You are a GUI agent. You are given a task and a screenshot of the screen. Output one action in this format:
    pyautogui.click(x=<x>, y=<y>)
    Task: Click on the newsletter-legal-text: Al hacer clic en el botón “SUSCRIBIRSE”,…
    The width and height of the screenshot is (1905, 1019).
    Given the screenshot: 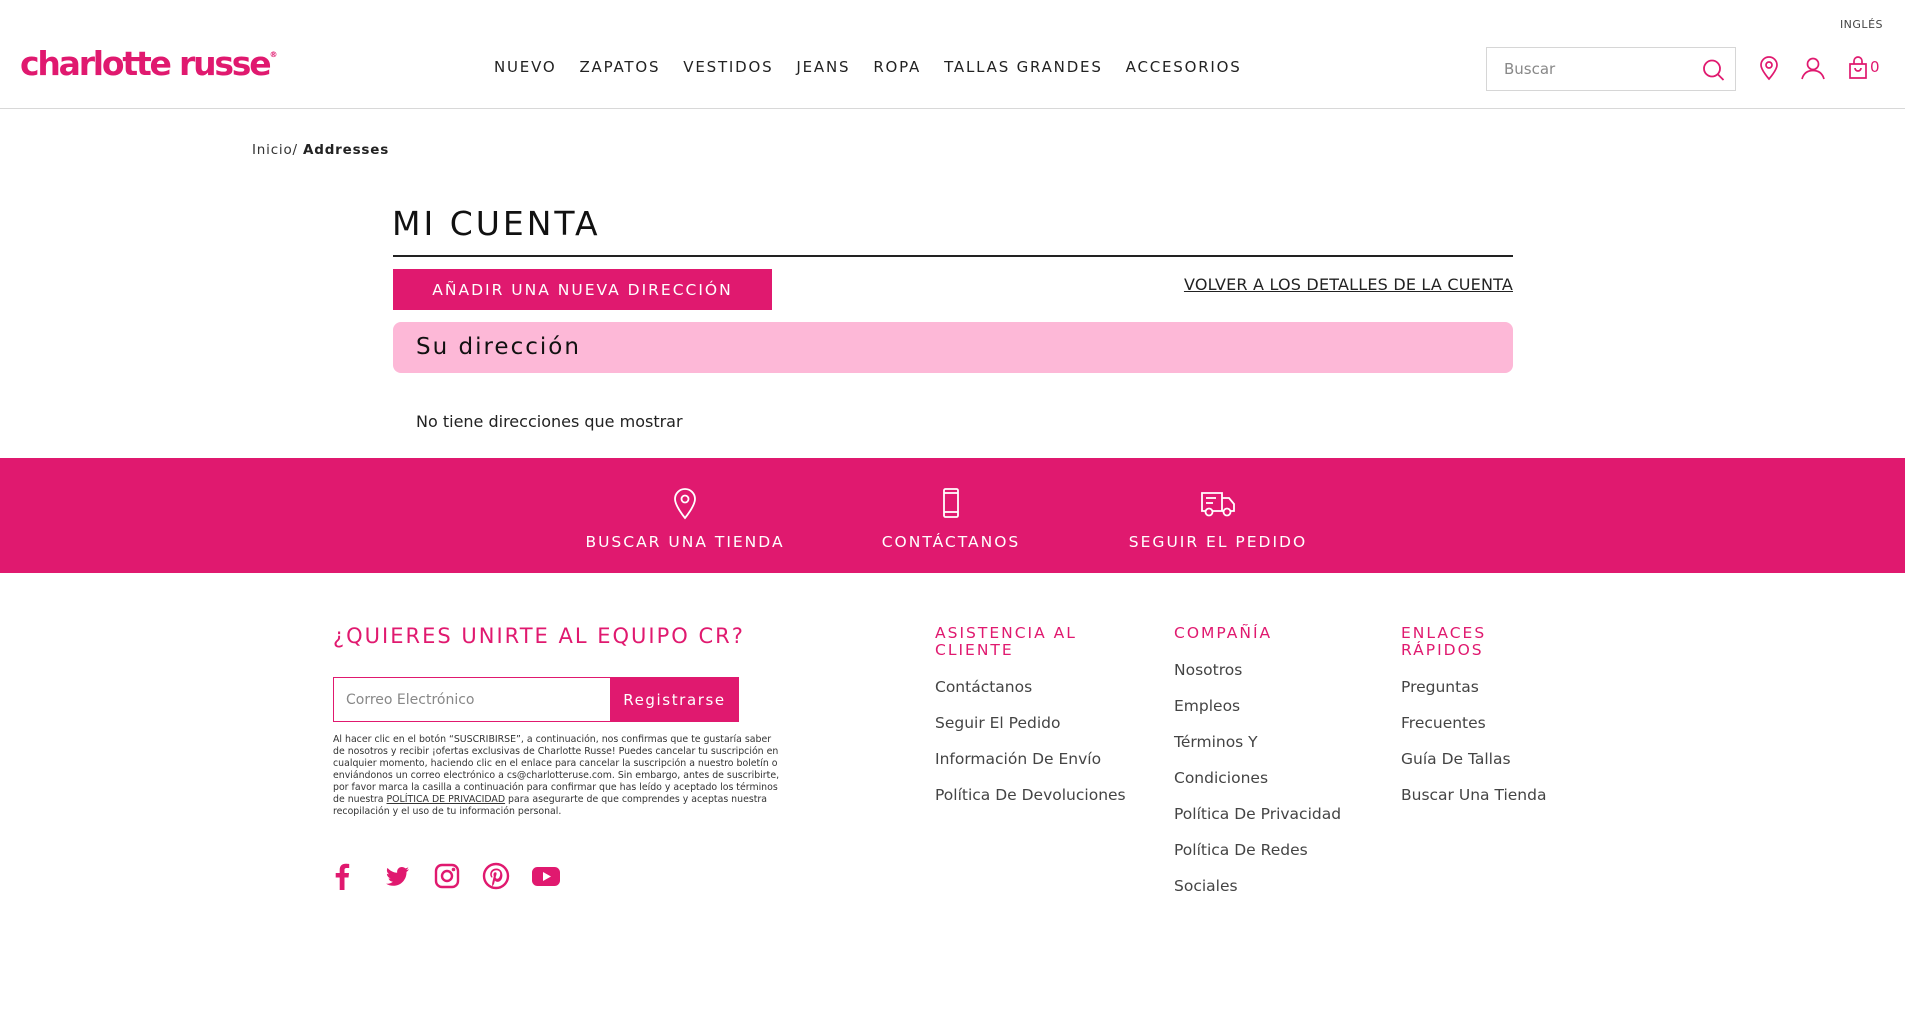 What is the action you would take?
    pyautogui.click(x=558, y=776)
    